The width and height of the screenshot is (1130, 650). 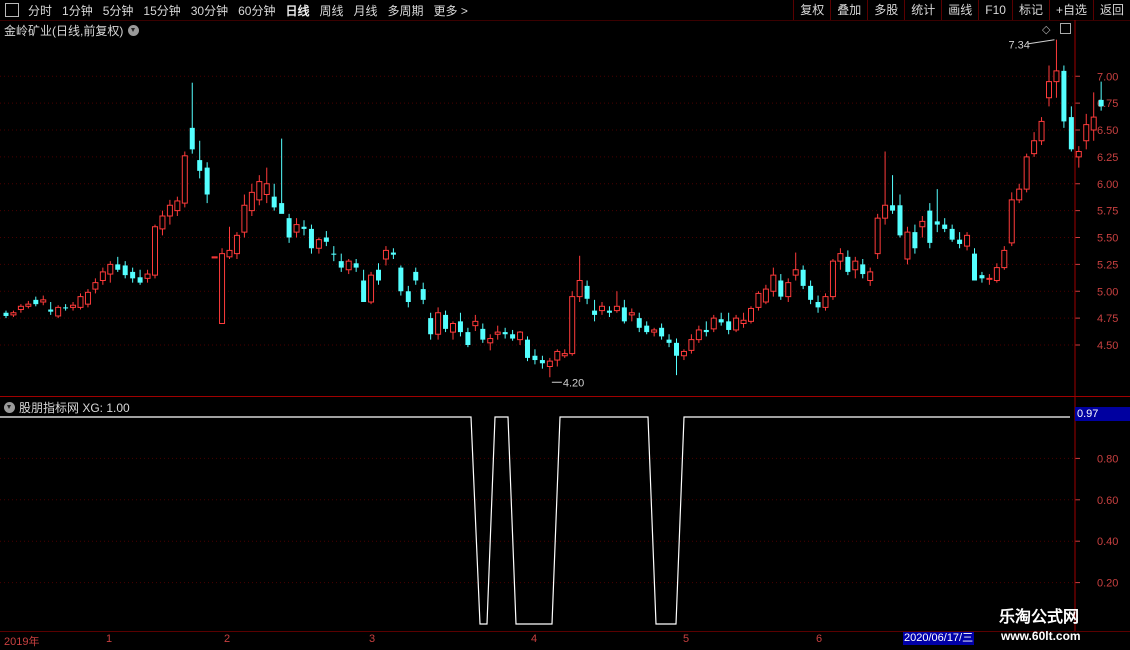 I want to click on month-label: 3, so click(x=372, y=639).